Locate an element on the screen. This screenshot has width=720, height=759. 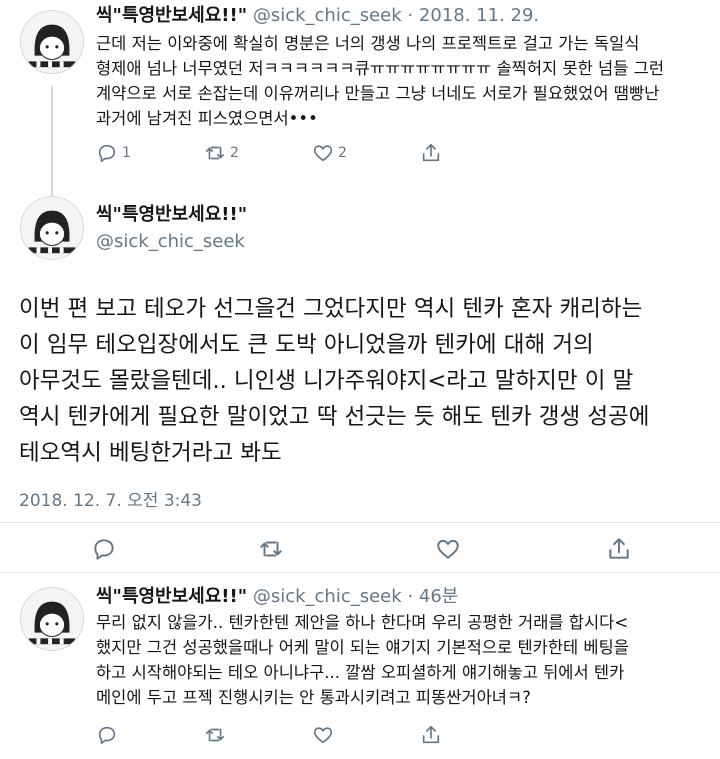
reply-button: 1 is located at coordinates (150, 153).